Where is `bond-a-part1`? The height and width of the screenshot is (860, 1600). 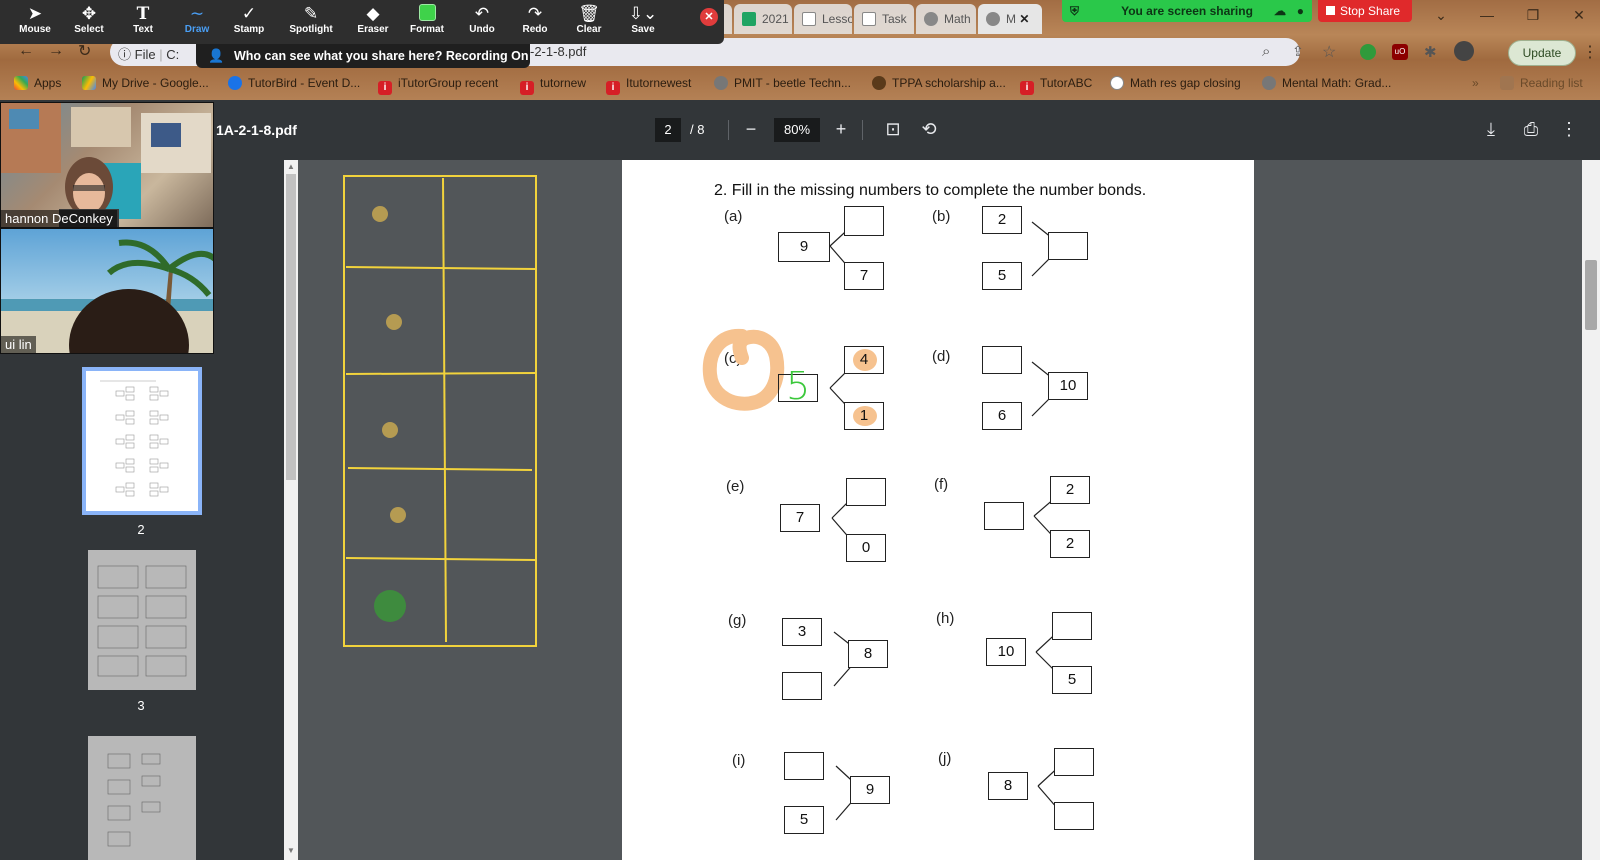 bond-a-part1 is located at coordinates (864, 221).